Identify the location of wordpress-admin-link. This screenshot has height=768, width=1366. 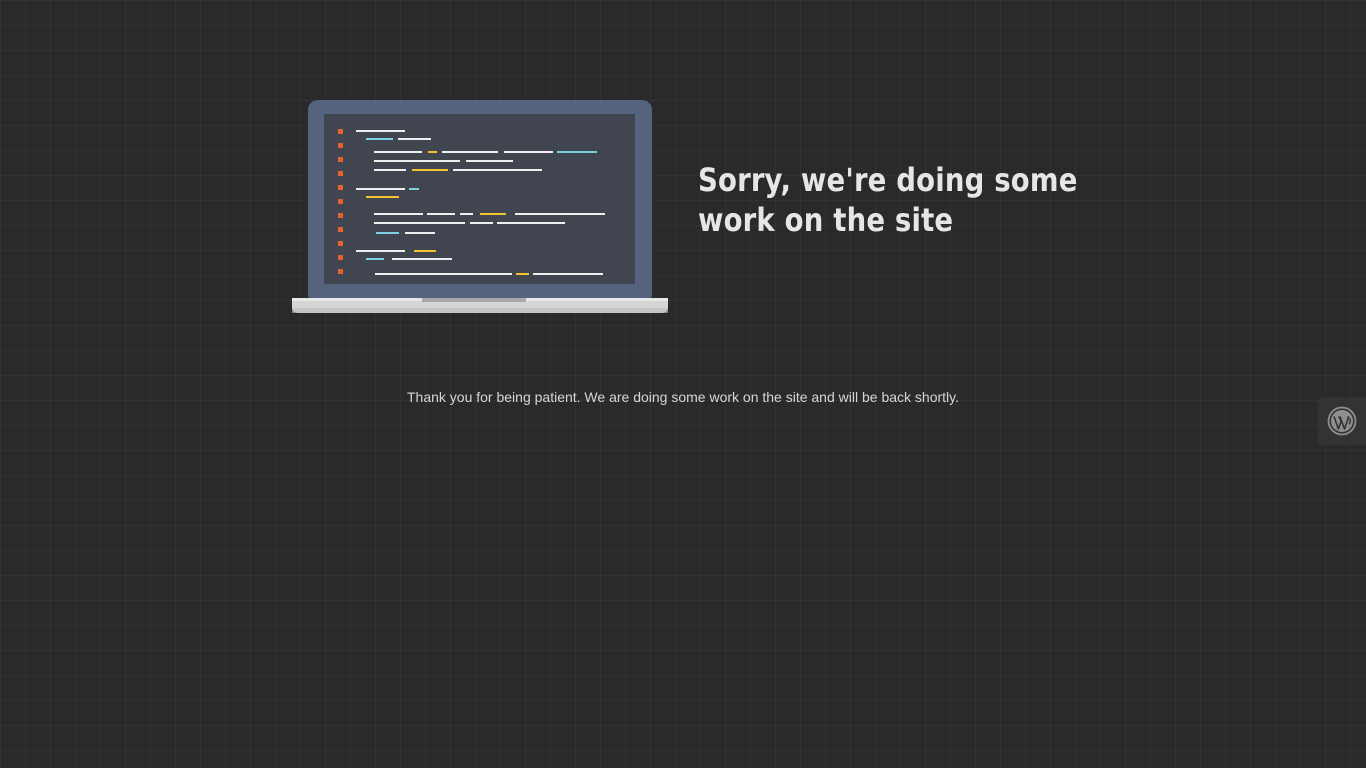
(1342, 421).